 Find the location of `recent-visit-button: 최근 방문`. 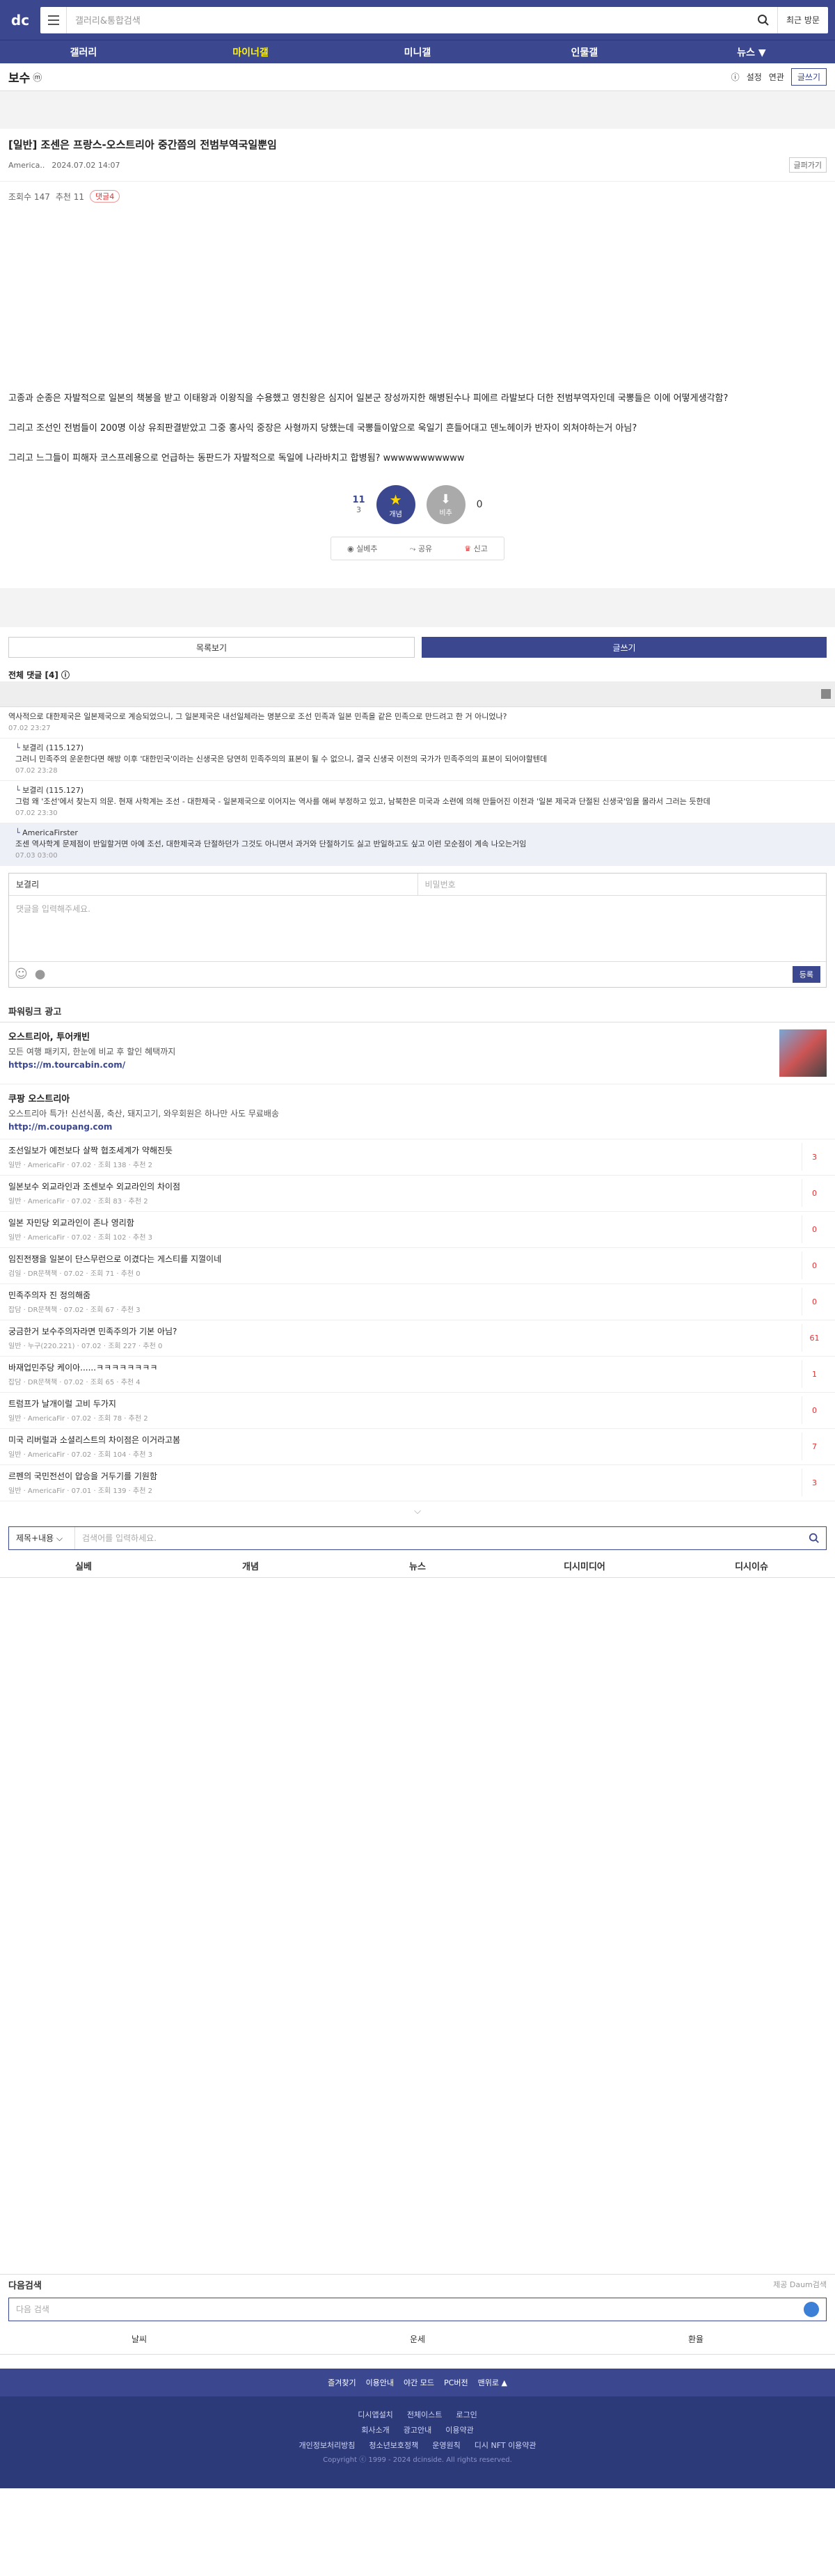

recent-visit-button: 최근 방문 is located at coordinates (802, 19).